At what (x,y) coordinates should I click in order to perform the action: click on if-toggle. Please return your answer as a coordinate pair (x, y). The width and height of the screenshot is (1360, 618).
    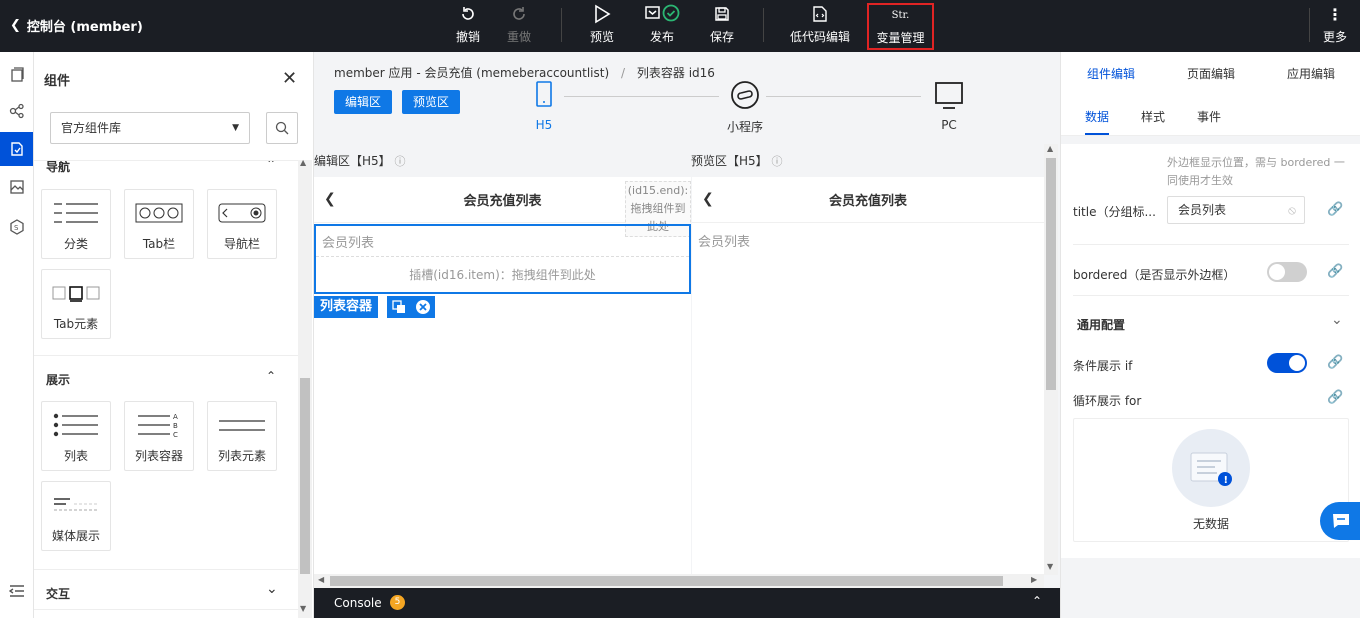
    Looking at the image, I should click on (1287, 363).